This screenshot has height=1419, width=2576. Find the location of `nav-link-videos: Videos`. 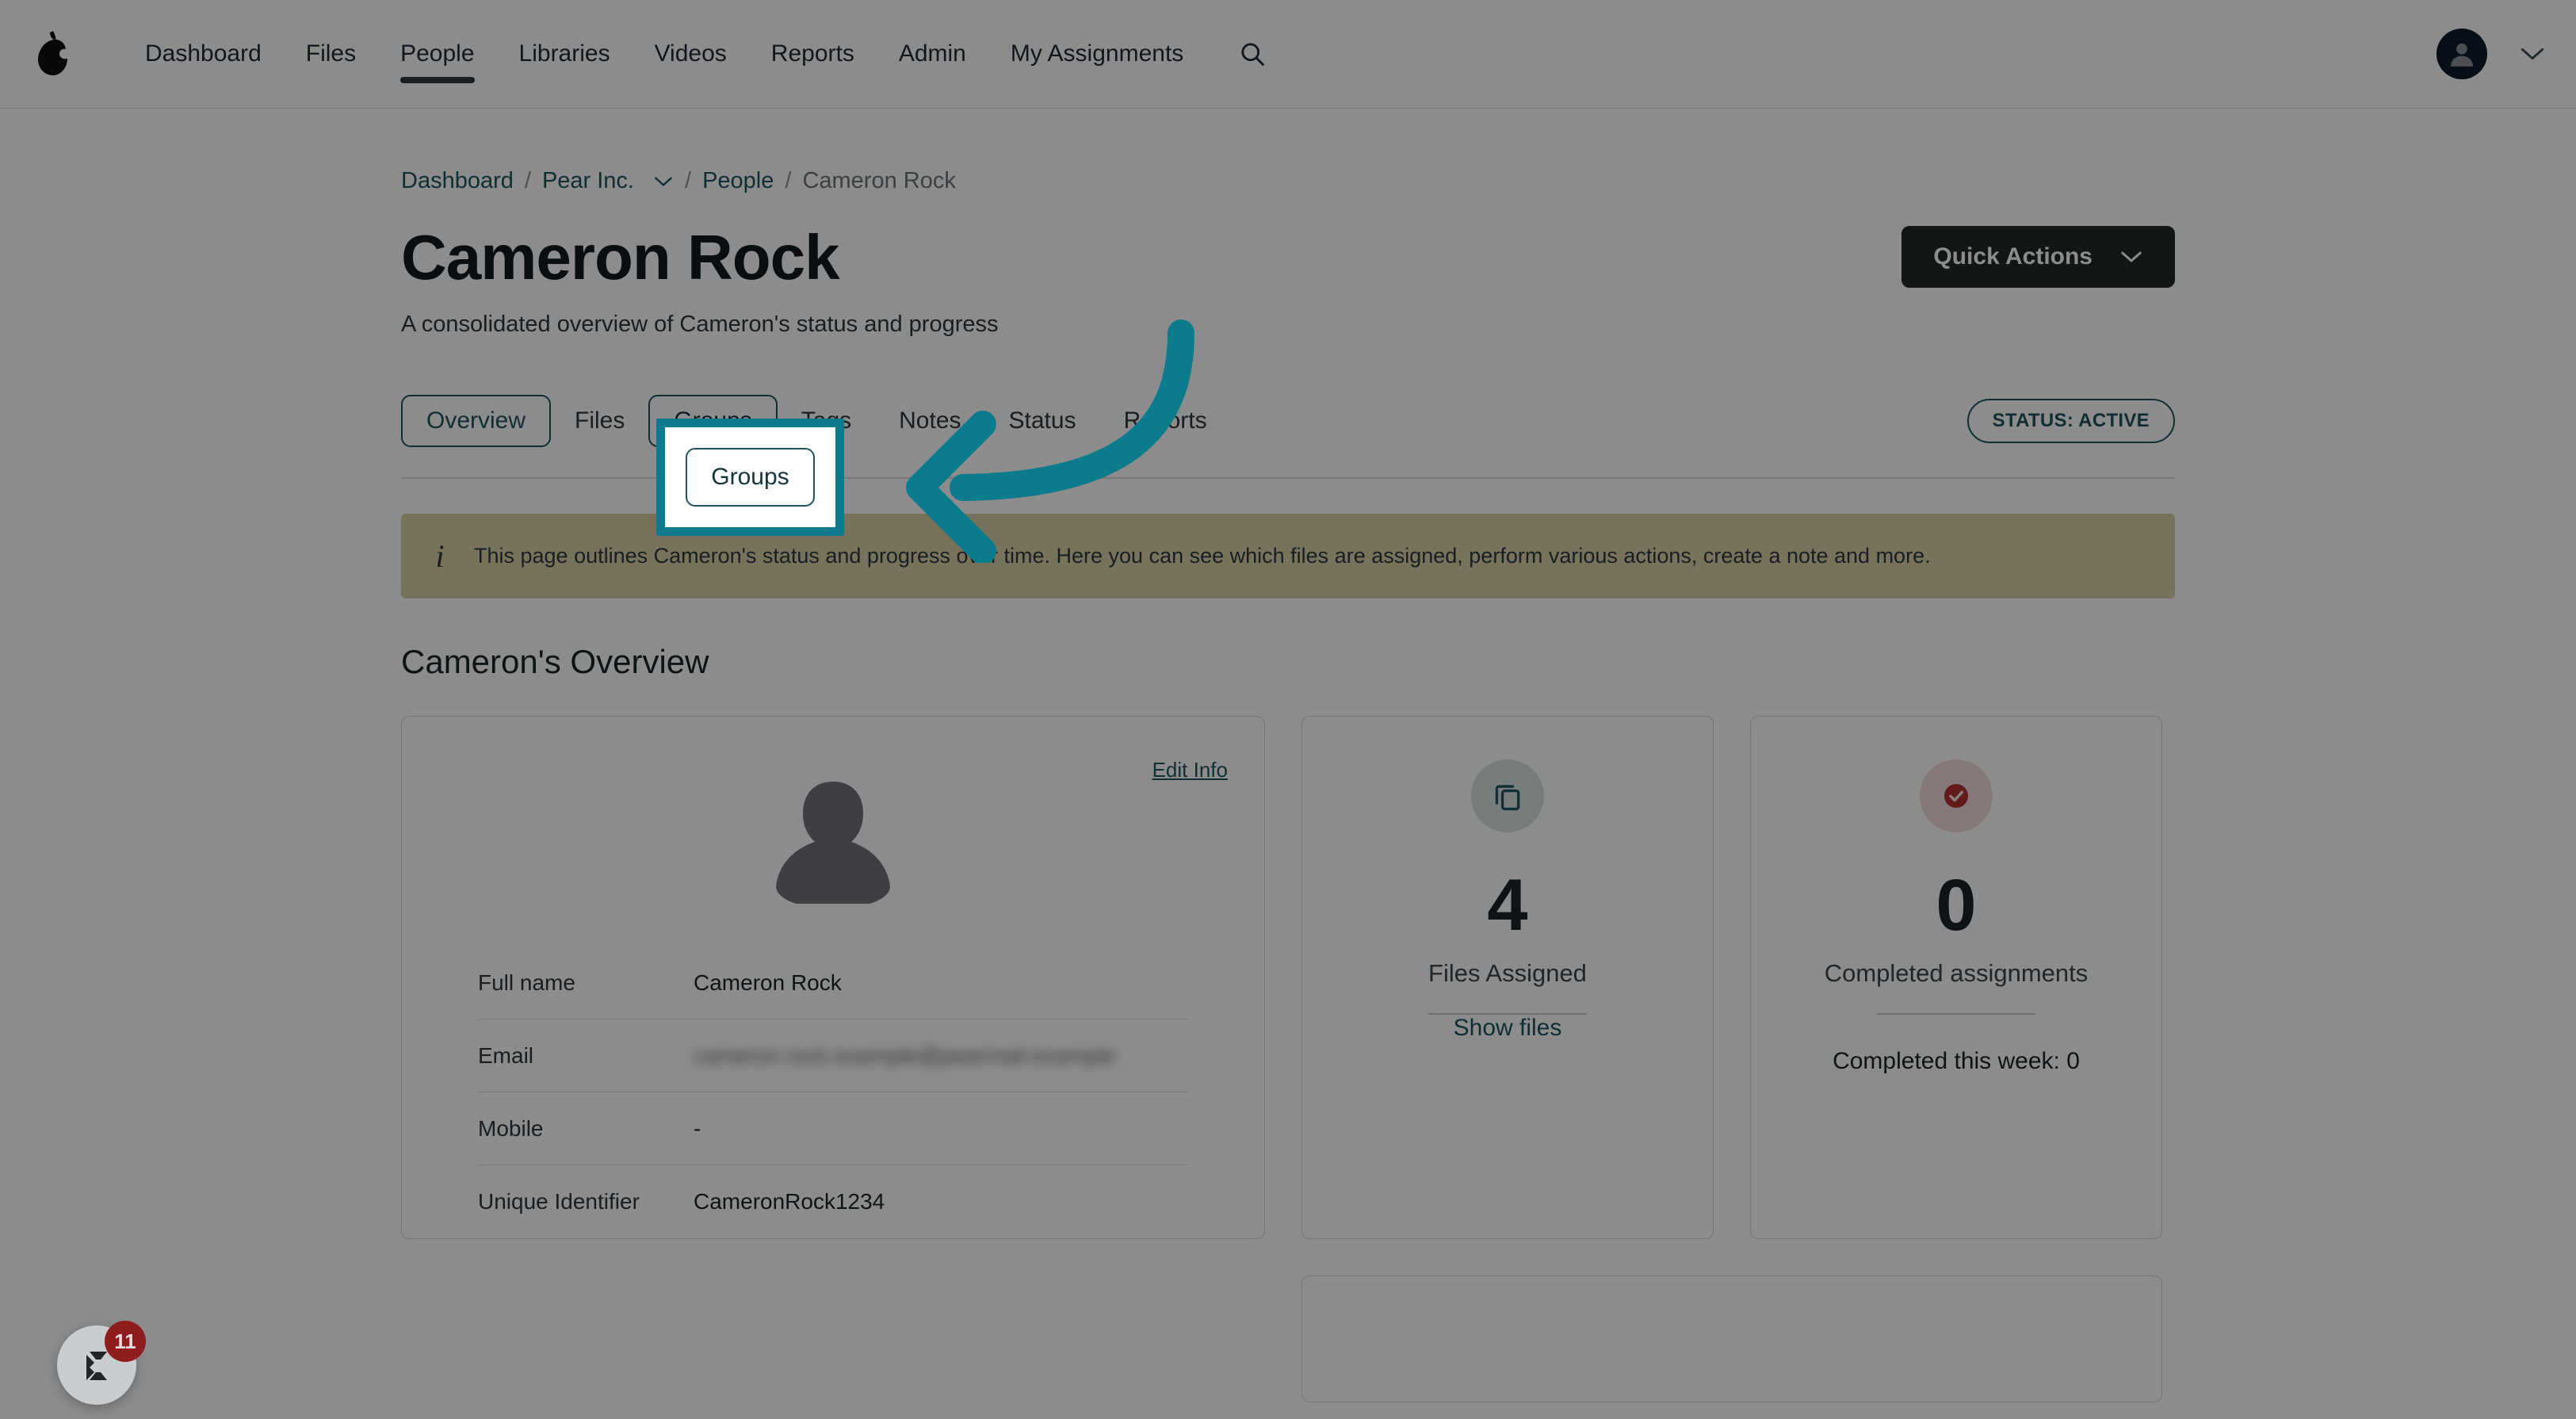

nav-link-videos: Videos is located at coordinates (691, 54).